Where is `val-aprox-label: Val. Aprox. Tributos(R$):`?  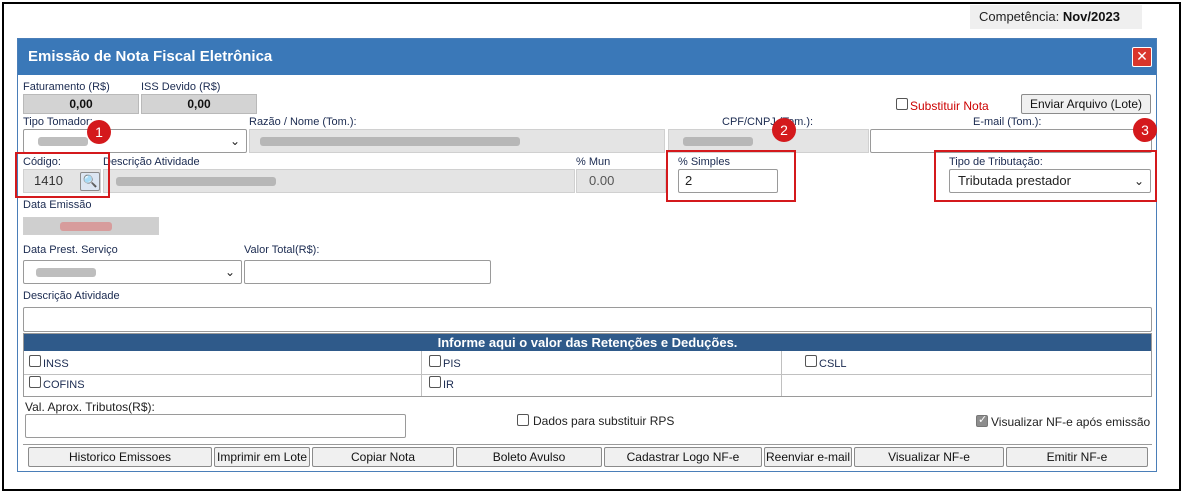
val-aprox-label: Val. Aprox. Tributos(R$): is located at coordinates (90, 407).